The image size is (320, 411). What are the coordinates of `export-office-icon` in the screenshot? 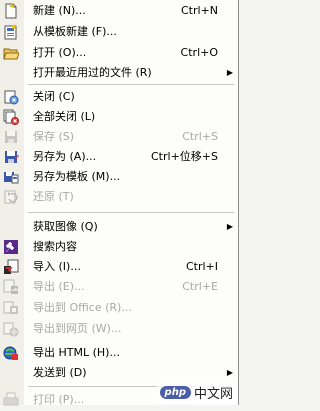 It's located at (11, 308).